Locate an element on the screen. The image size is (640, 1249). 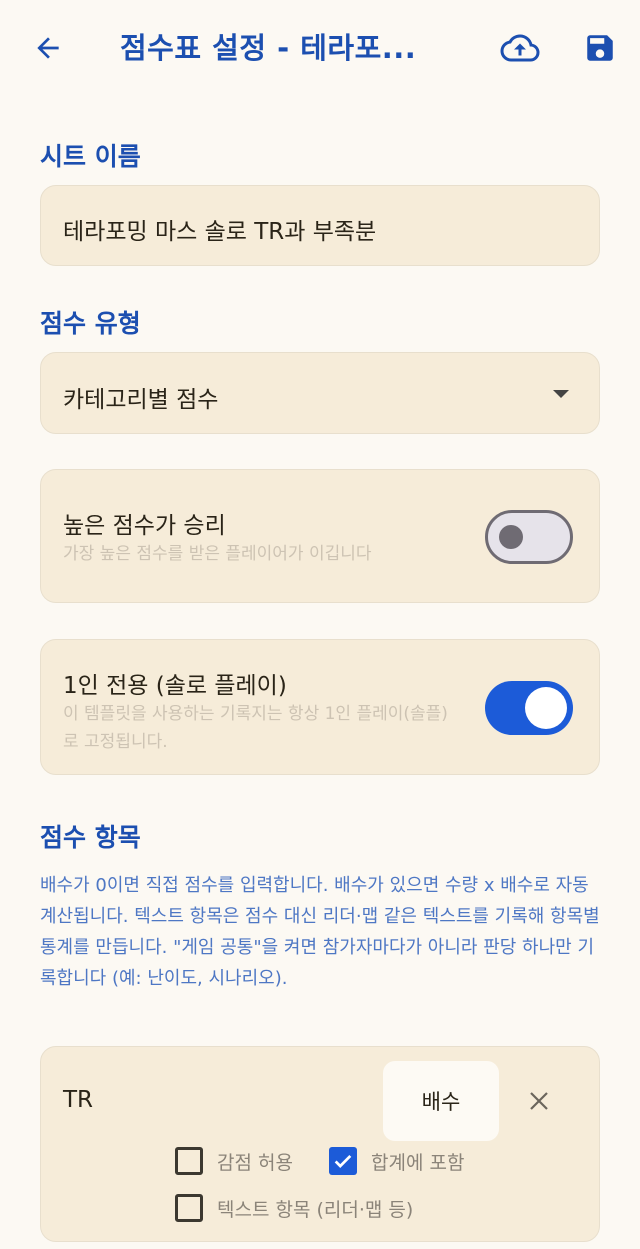
include-in-total-checkbox is located at coordinates (343, 1161).